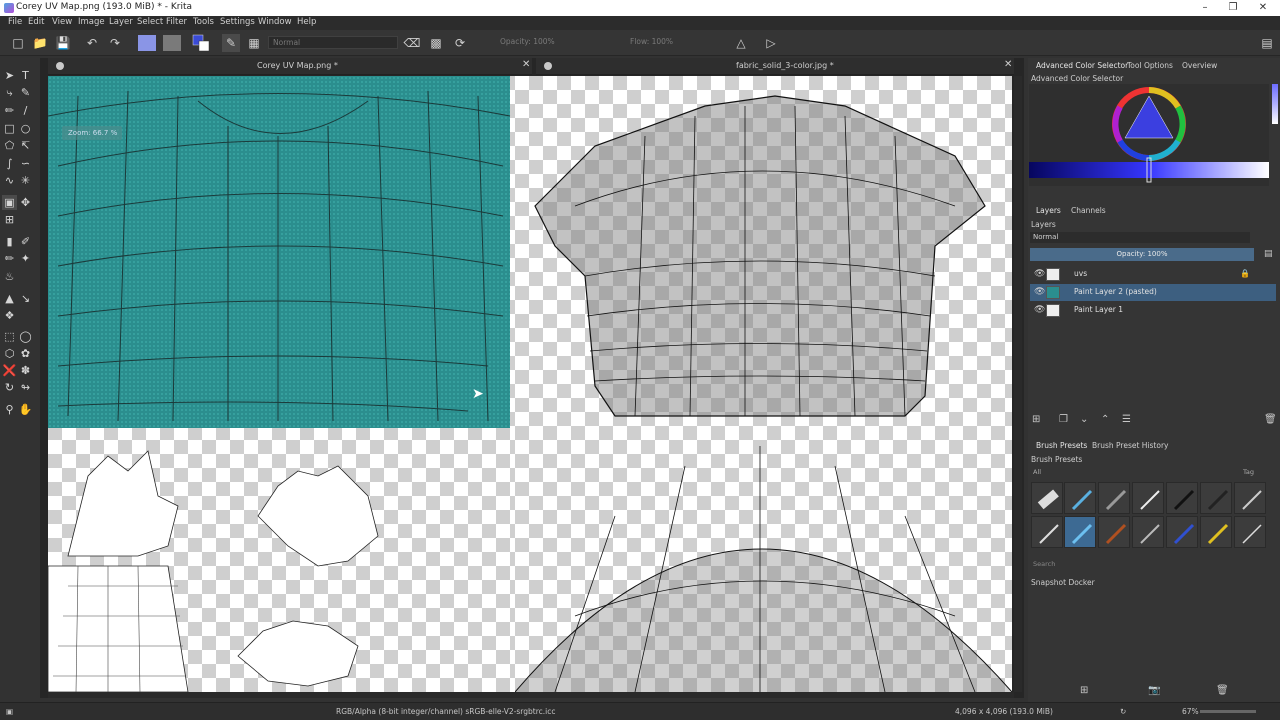 The height and width of the screenshot is (720, 1280). Describe the element at coordinates (527, 41) in the screenshot. I see `opacity-slider: Opacity: 100%` at that location.